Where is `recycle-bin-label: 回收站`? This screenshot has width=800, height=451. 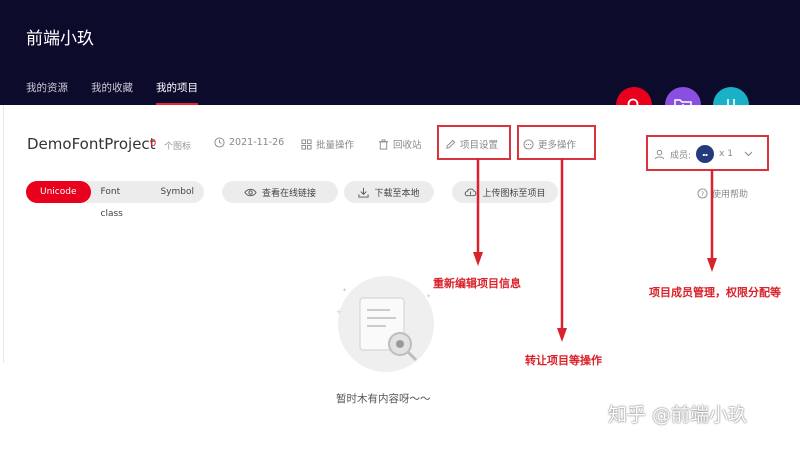
recycle-bin-label: 回收站 is located at coordinates (407, 145).